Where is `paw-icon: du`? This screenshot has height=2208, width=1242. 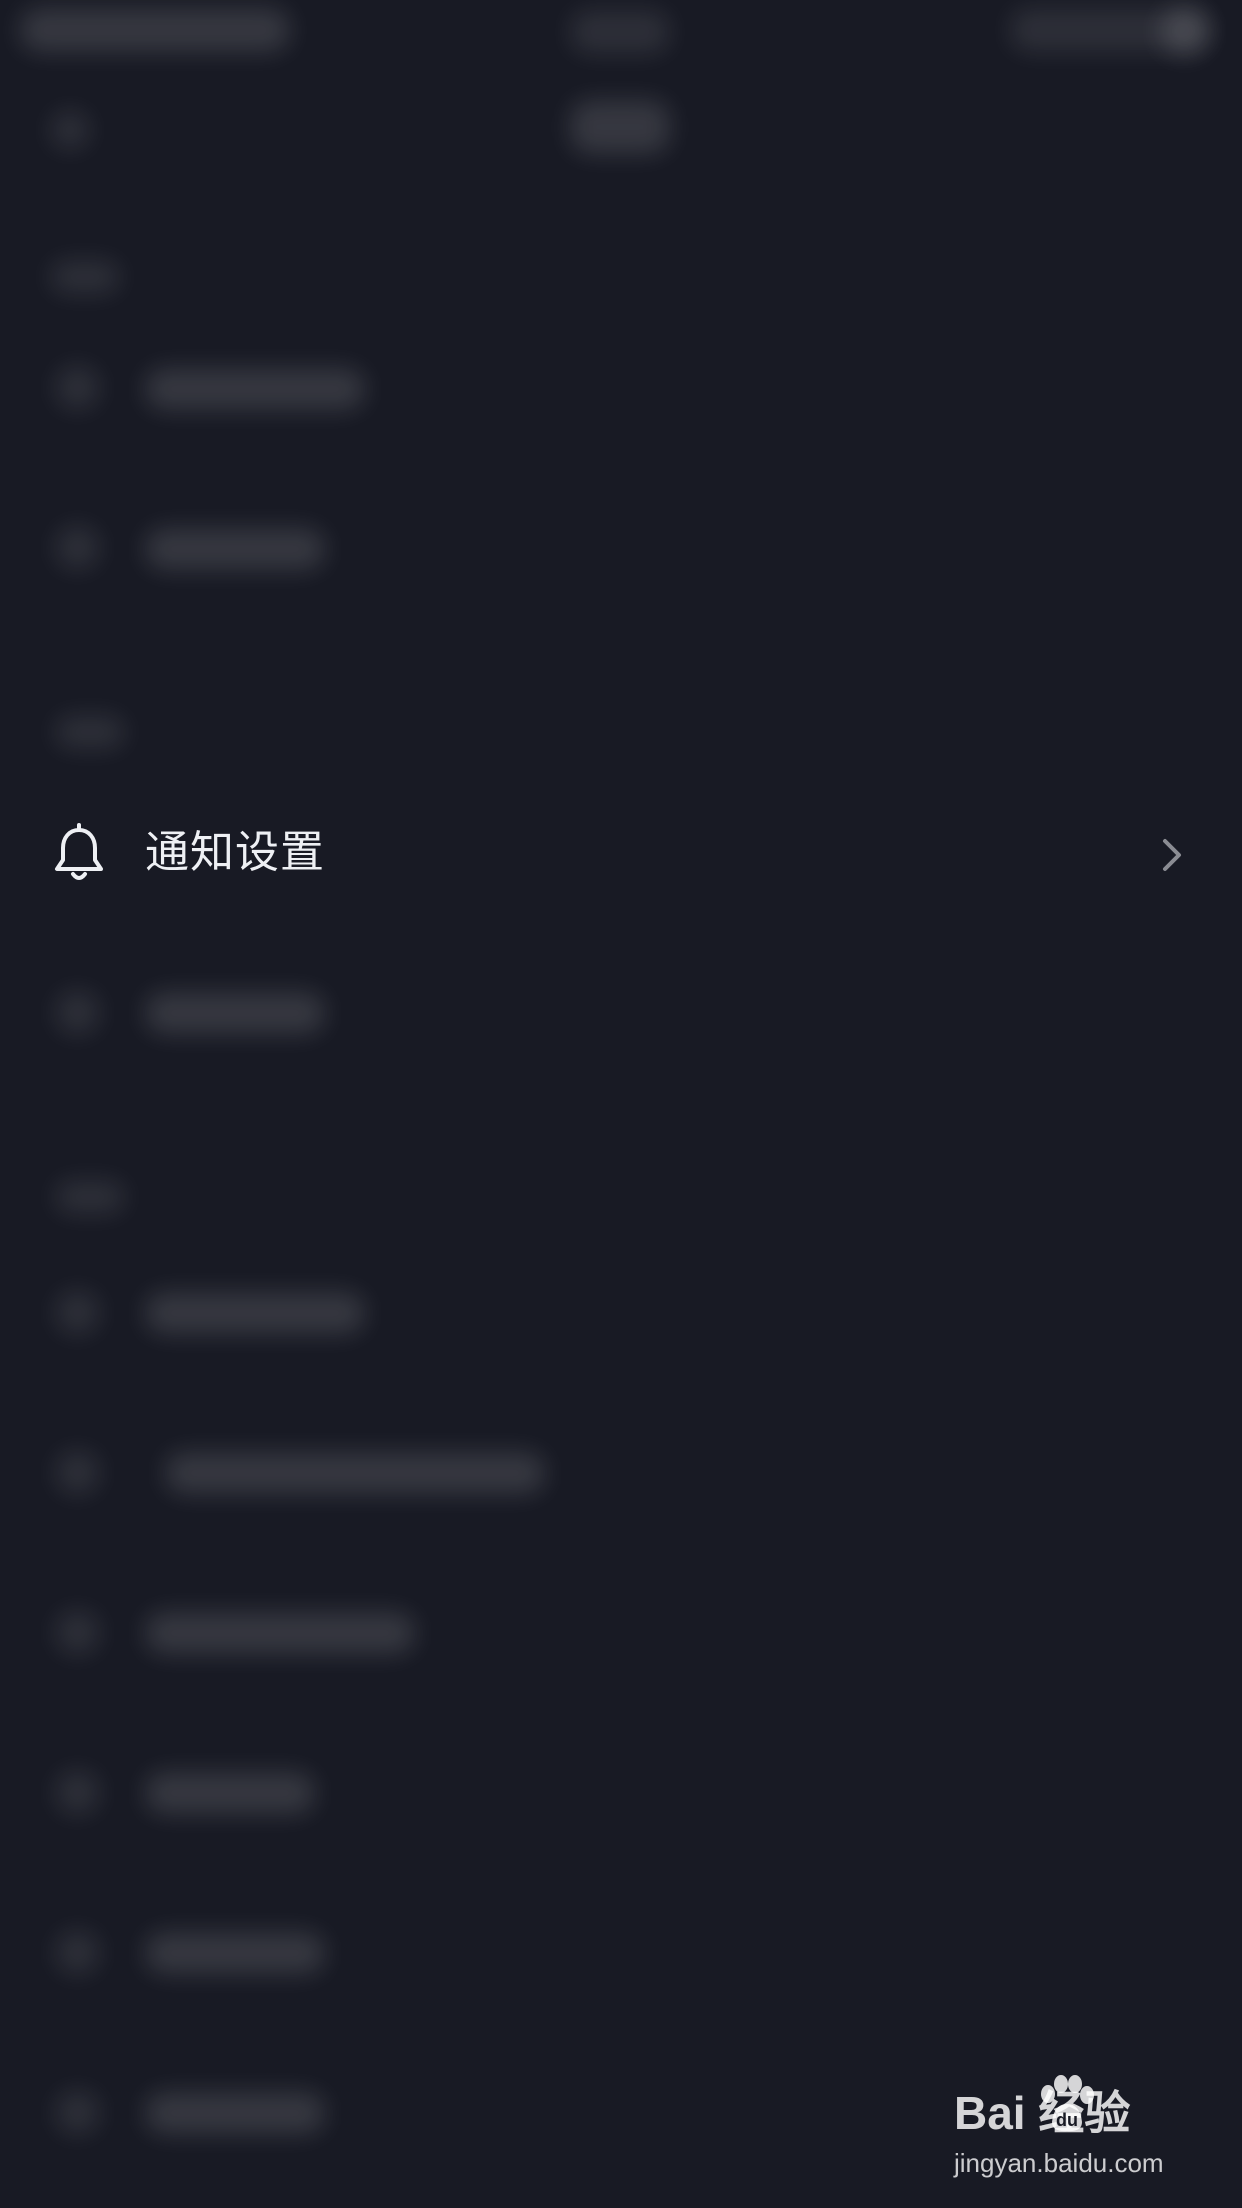 paw-icon: du is located at coordinates (1066, 2104).